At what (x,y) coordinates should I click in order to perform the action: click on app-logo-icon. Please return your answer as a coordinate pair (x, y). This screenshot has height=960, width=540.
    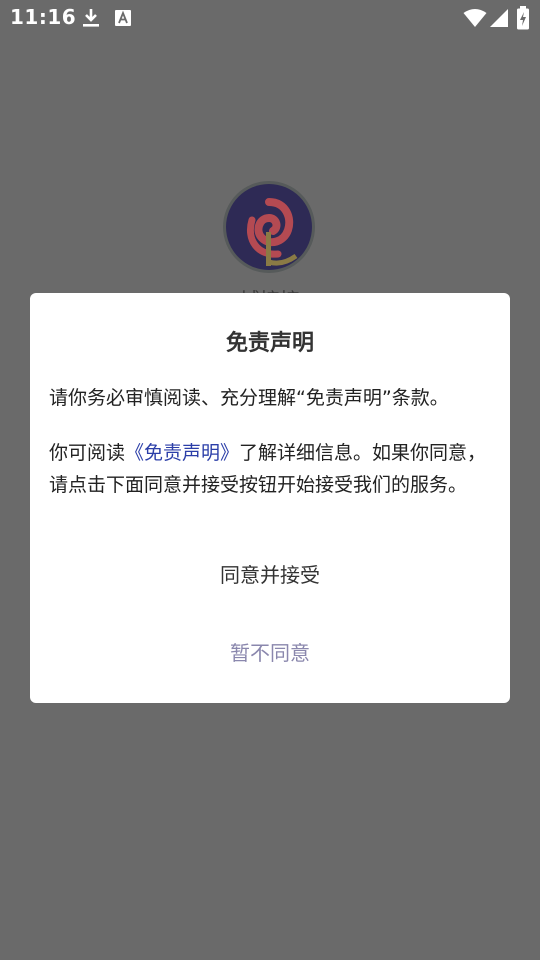
    Looking at the image, I should click on (269, 227).